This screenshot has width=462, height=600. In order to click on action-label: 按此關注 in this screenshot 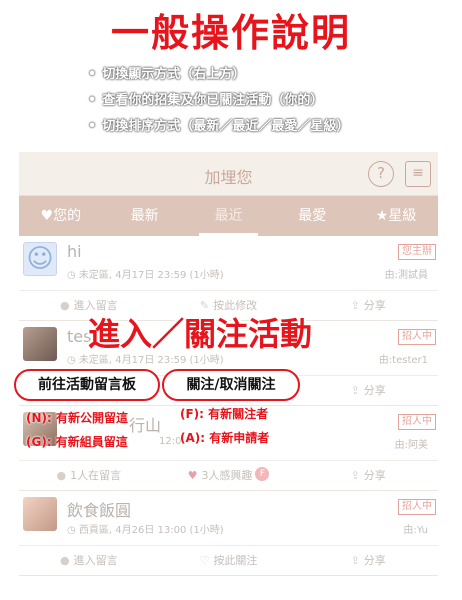, I will do `click(235, 560)`.